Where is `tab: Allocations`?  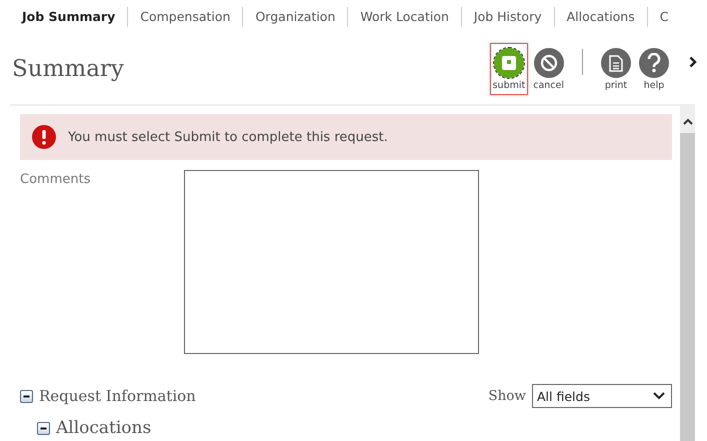
tab: Allocations is located at coordinates (601, 17).